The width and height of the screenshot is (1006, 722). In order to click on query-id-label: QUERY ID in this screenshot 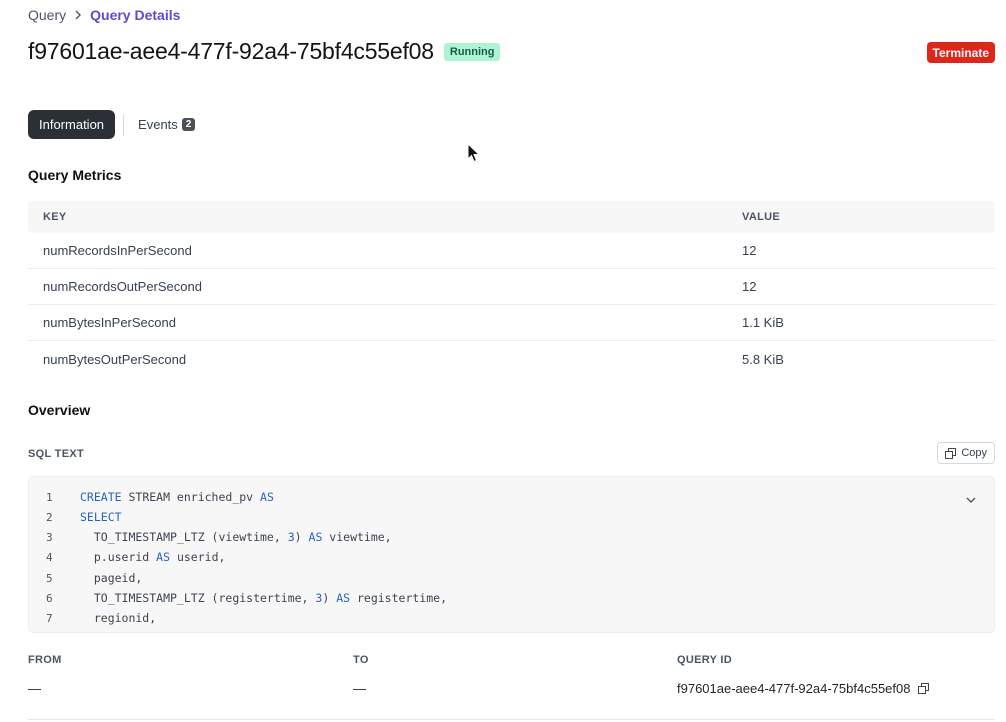, I will do `click(704, 660)`.